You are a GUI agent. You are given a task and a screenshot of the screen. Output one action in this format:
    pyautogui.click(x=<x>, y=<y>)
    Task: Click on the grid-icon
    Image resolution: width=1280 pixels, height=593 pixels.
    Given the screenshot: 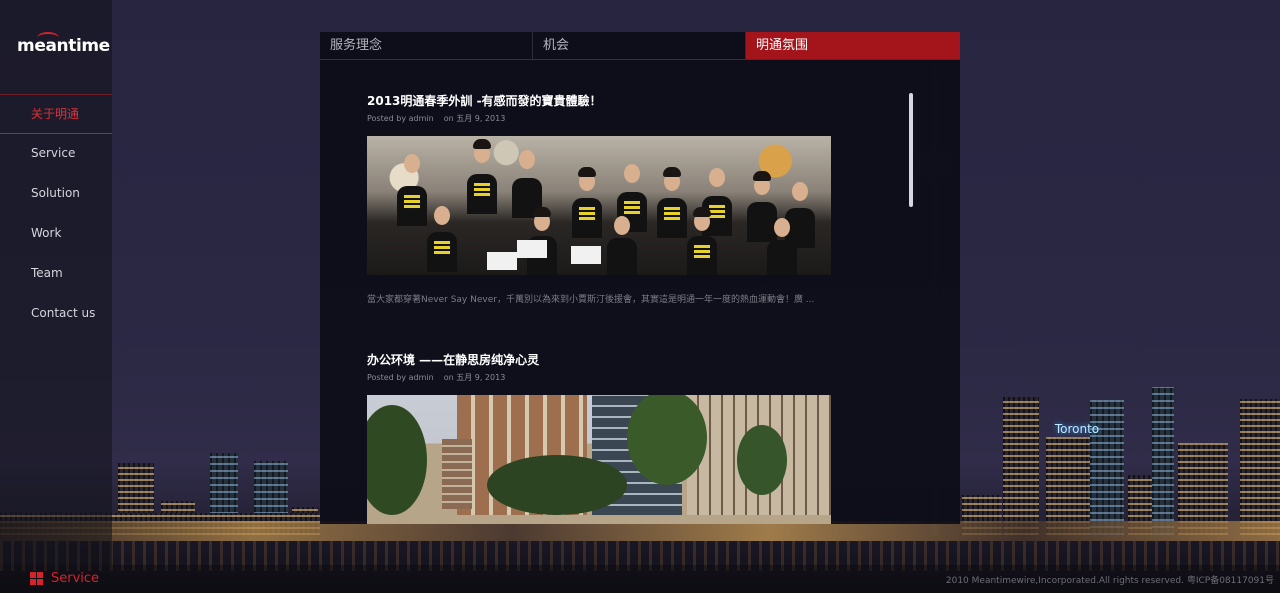 What is the action you would take?
    pyautogui.click(x=36, y=578)
    